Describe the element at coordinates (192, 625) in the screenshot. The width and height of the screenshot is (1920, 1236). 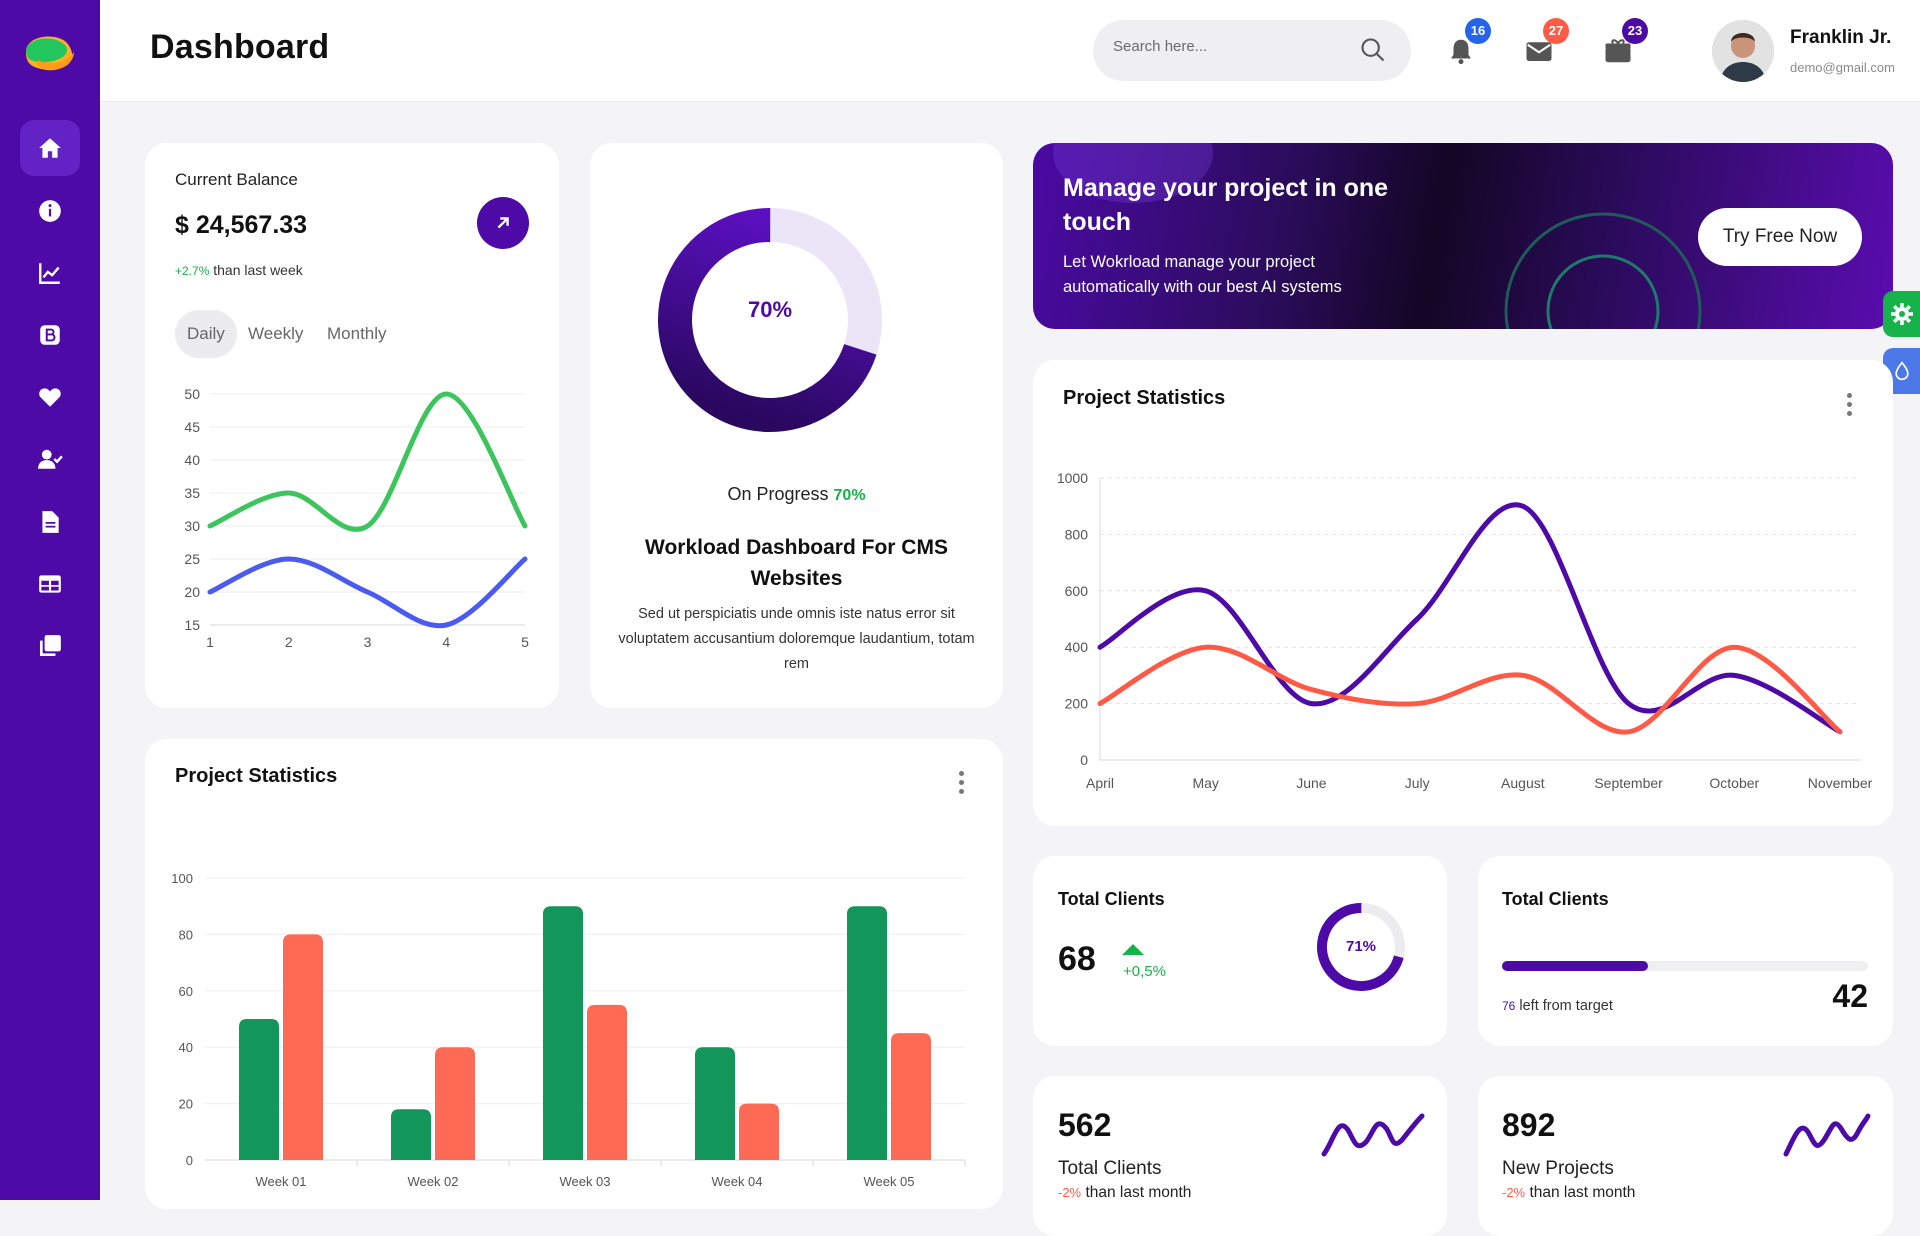
I see `y-tick-label: 15` at that location.